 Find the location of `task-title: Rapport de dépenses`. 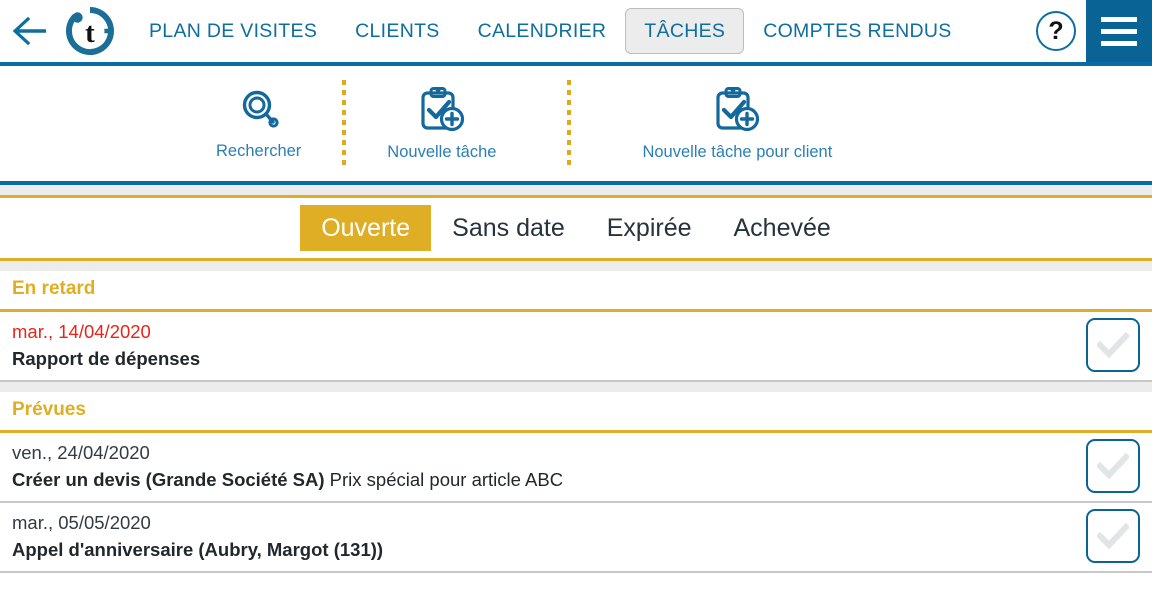

task-title: Rapport de dépenses is located at coordinates (547, 358).